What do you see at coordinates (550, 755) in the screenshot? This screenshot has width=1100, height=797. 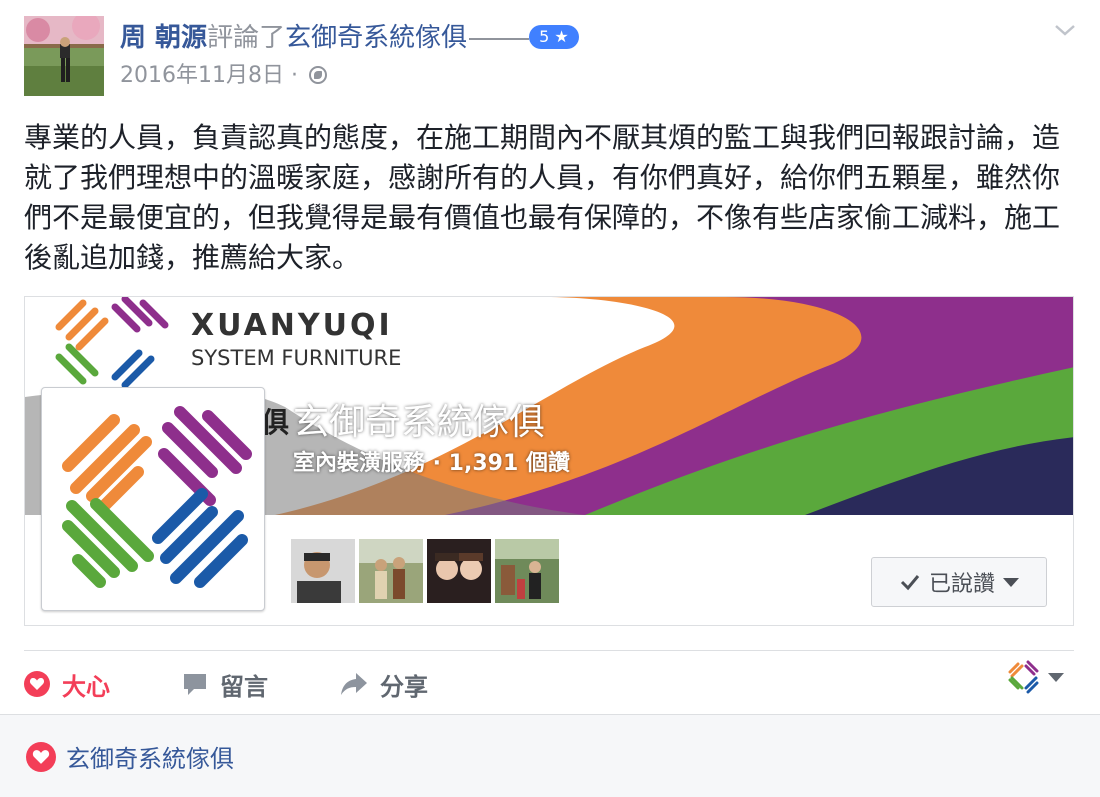 I see `reactions-footer: 玄御奇系統傢俱` at bounding box center [550, 755].